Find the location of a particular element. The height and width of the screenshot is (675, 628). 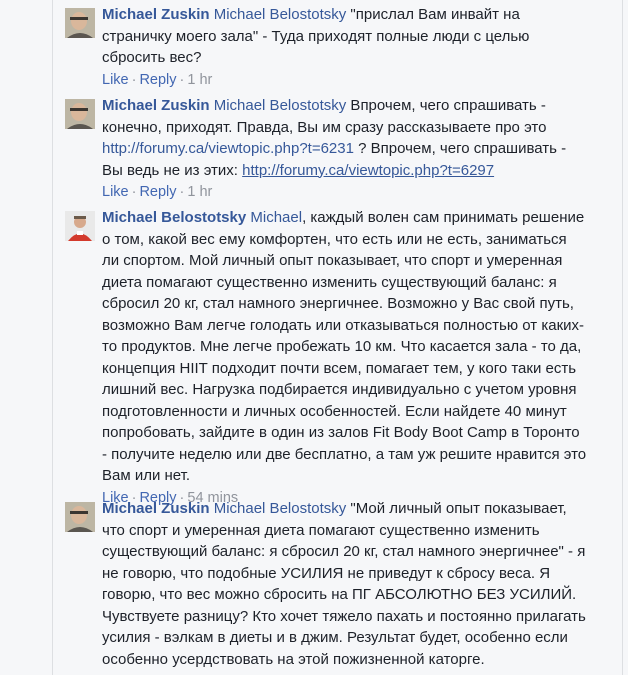

comment-link: http://forumy.ca/viewtopic.php?t=6297 is located at coordinates (368, 170).